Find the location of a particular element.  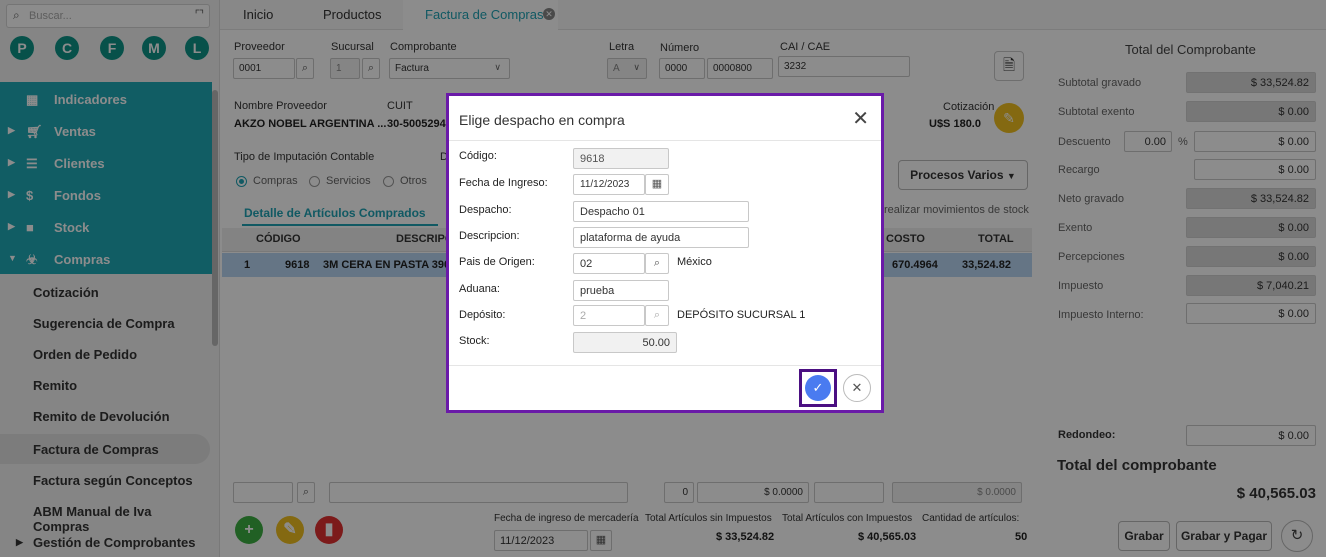

descripcion-input: plataforma de ayuda is located at coordinates (661, 237).